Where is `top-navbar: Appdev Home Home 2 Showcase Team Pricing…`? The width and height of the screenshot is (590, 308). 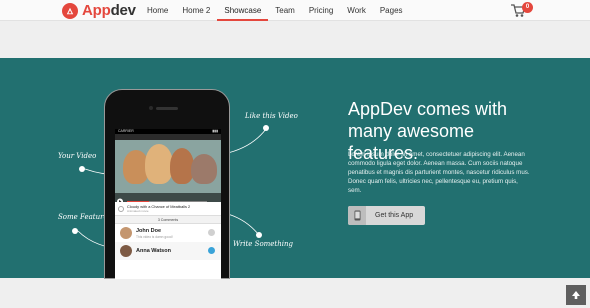 top-navbar: Appdev Home Home 2 Showcase Team Pricing… is located at coordinates (295, 10).